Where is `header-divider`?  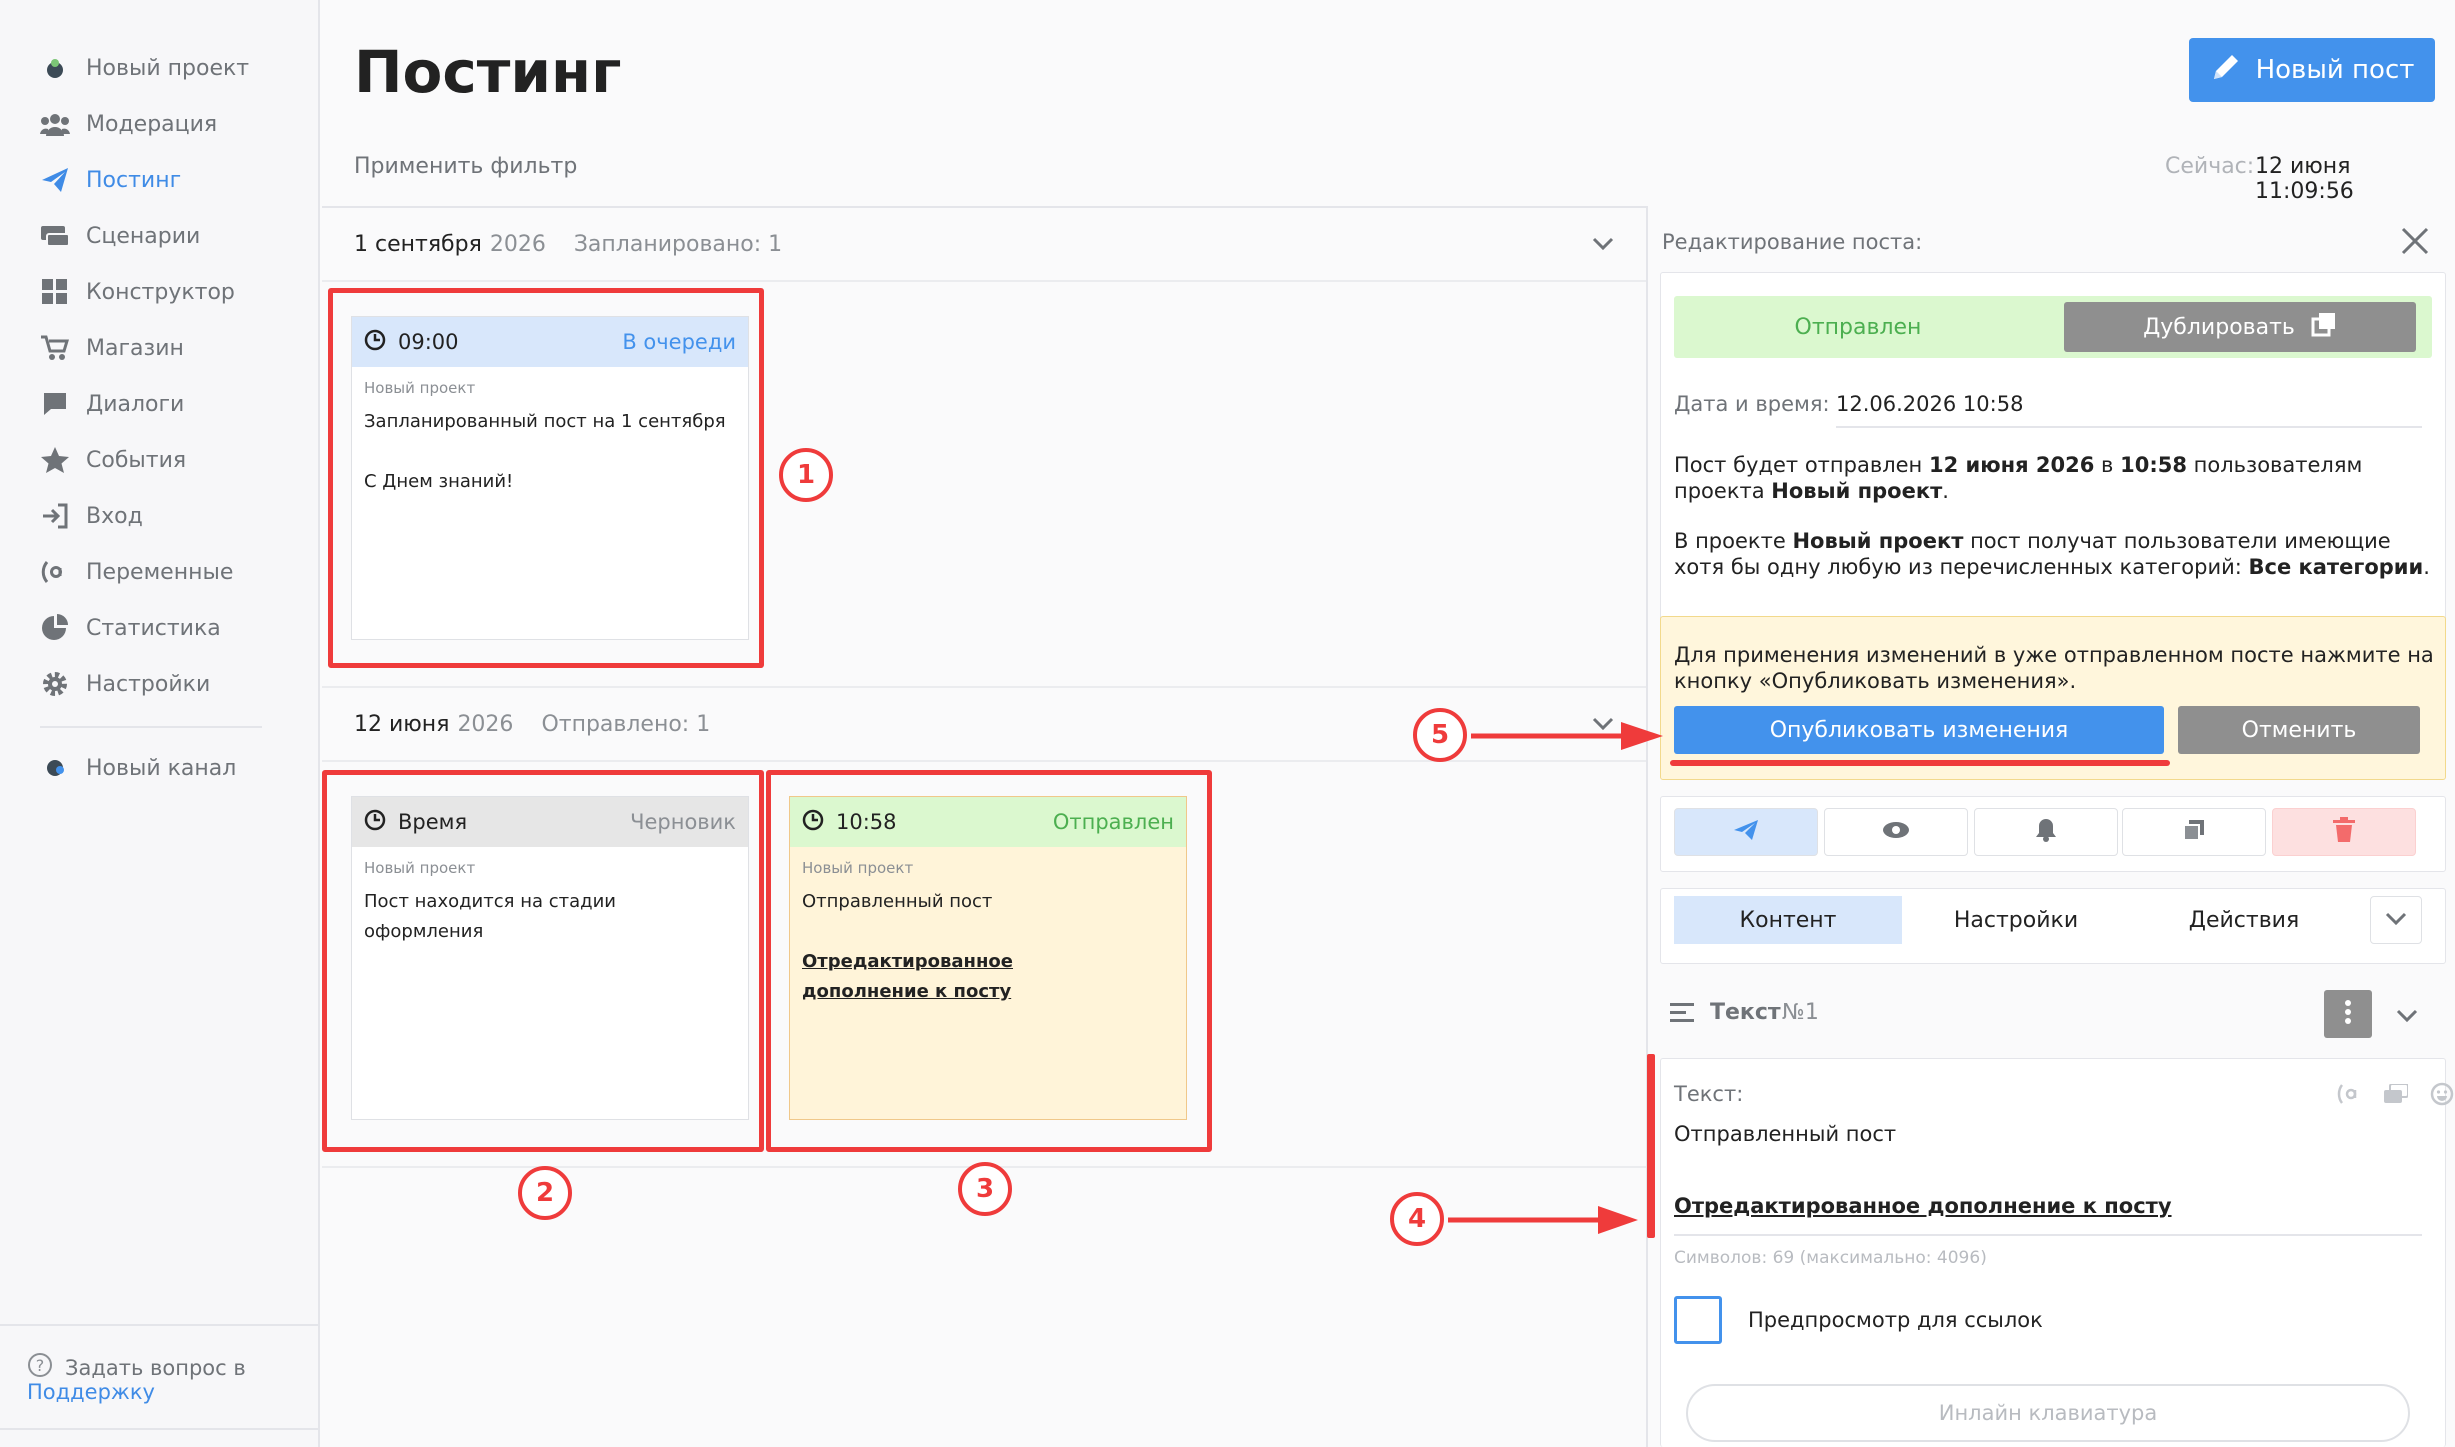 header-divider is located at coordinates (984, 207).